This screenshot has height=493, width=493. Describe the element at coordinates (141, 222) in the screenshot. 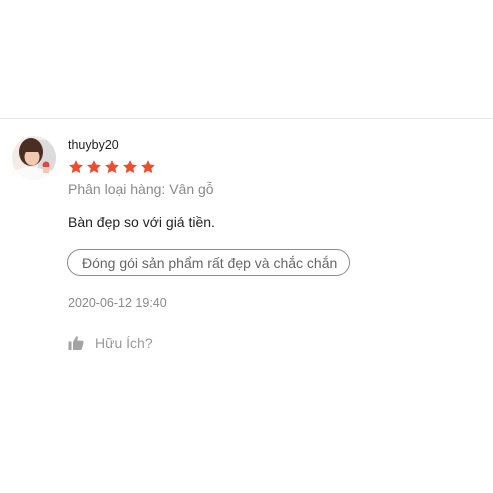

I see `review-comment: Bàn đẹp so với giá tiền.` at that location.